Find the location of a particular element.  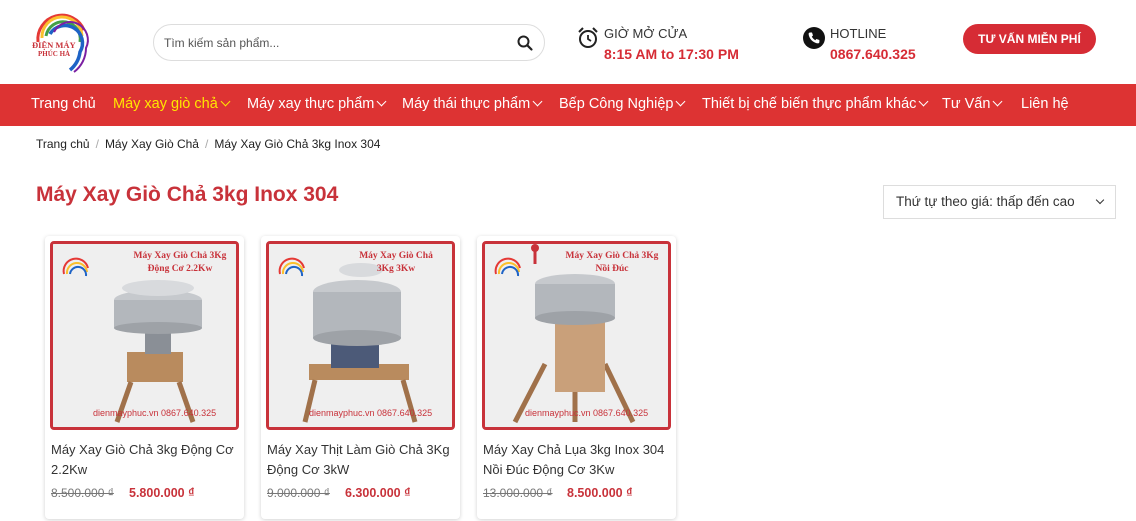

nav-item-label: Máy xay giò chả is located at coordinates (165, 104).